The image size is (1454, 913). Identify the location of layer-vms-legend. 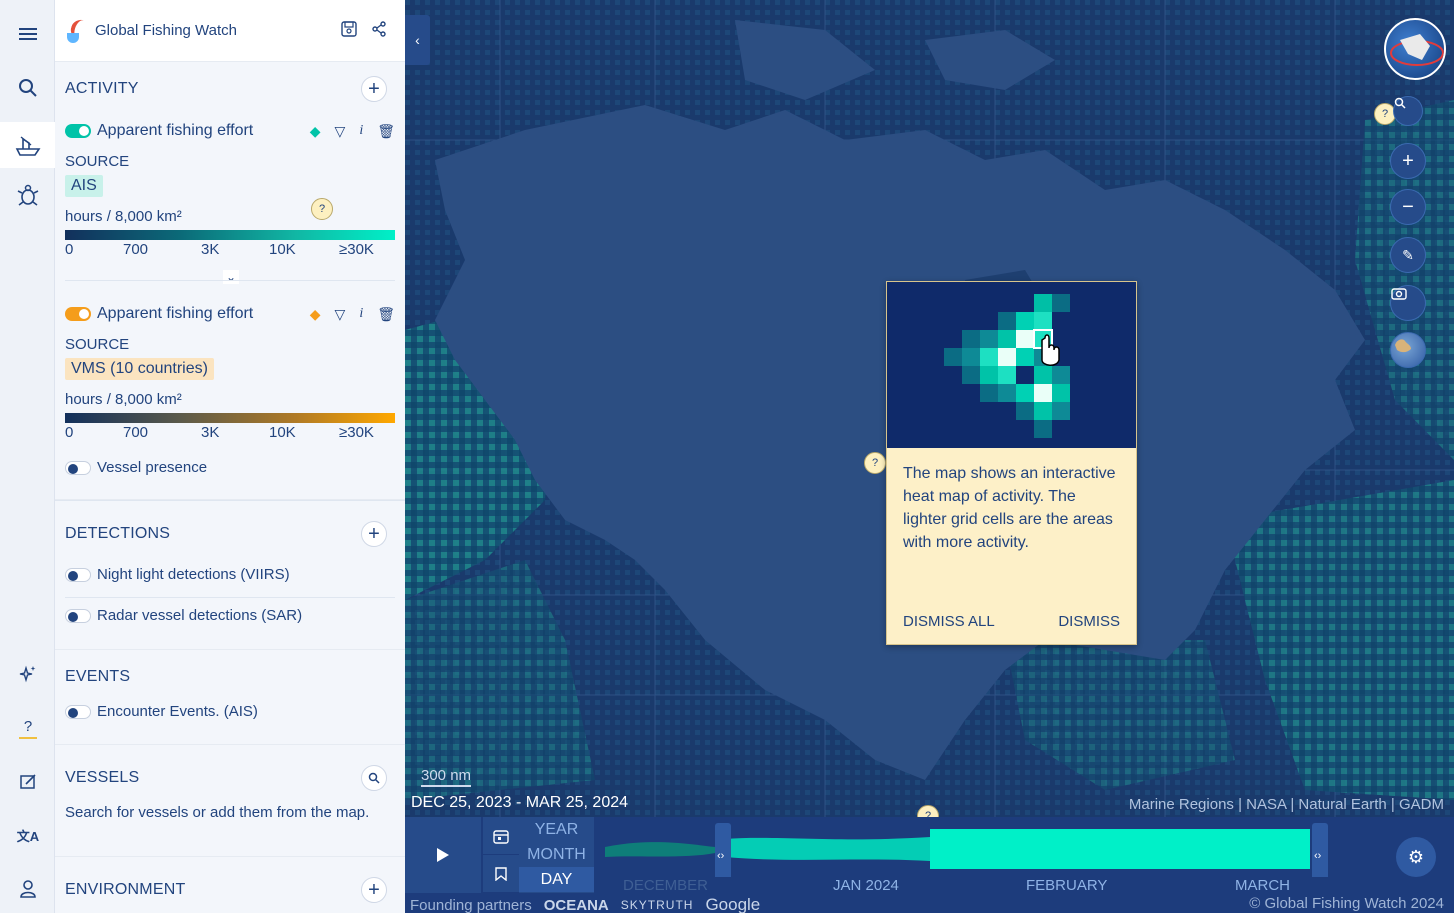
(230, 418).